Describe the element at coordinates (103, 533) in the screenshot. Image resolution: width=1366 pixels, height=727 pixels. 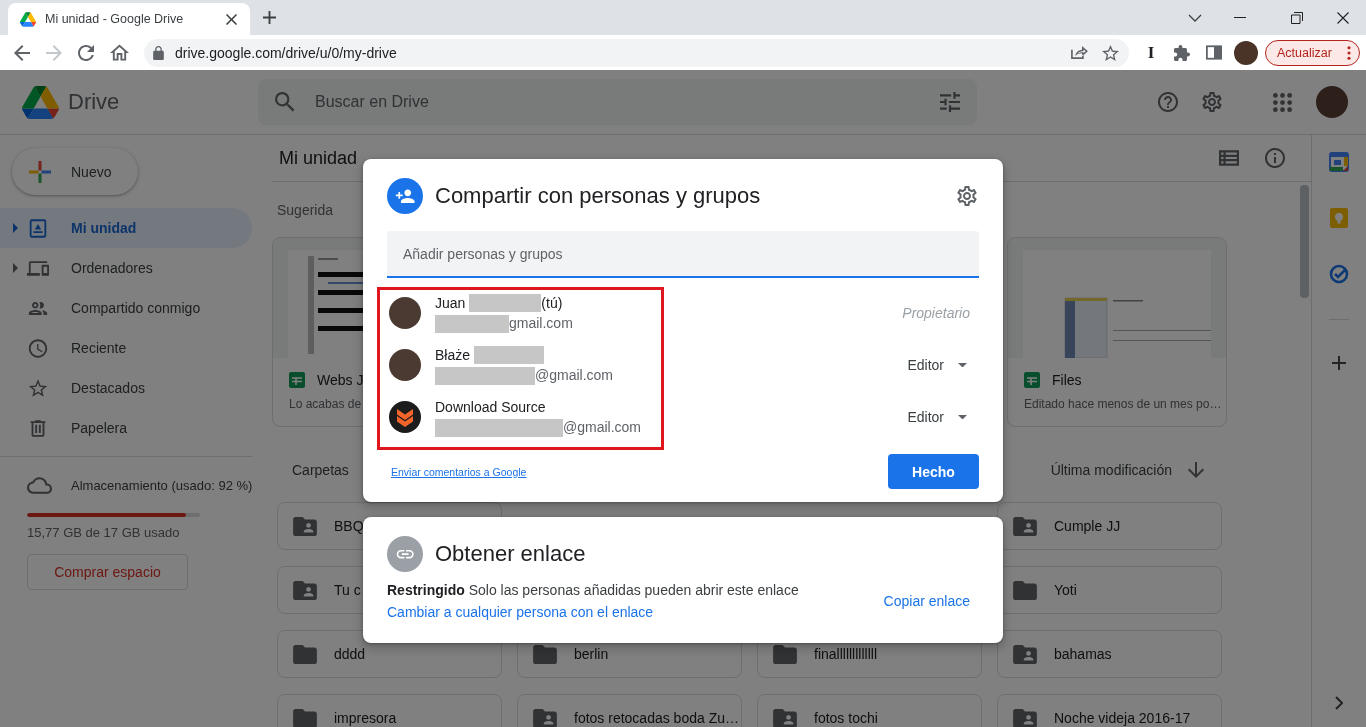
I see `storage-usage-text: 15,77 GB de 17 GB usado` at that location.